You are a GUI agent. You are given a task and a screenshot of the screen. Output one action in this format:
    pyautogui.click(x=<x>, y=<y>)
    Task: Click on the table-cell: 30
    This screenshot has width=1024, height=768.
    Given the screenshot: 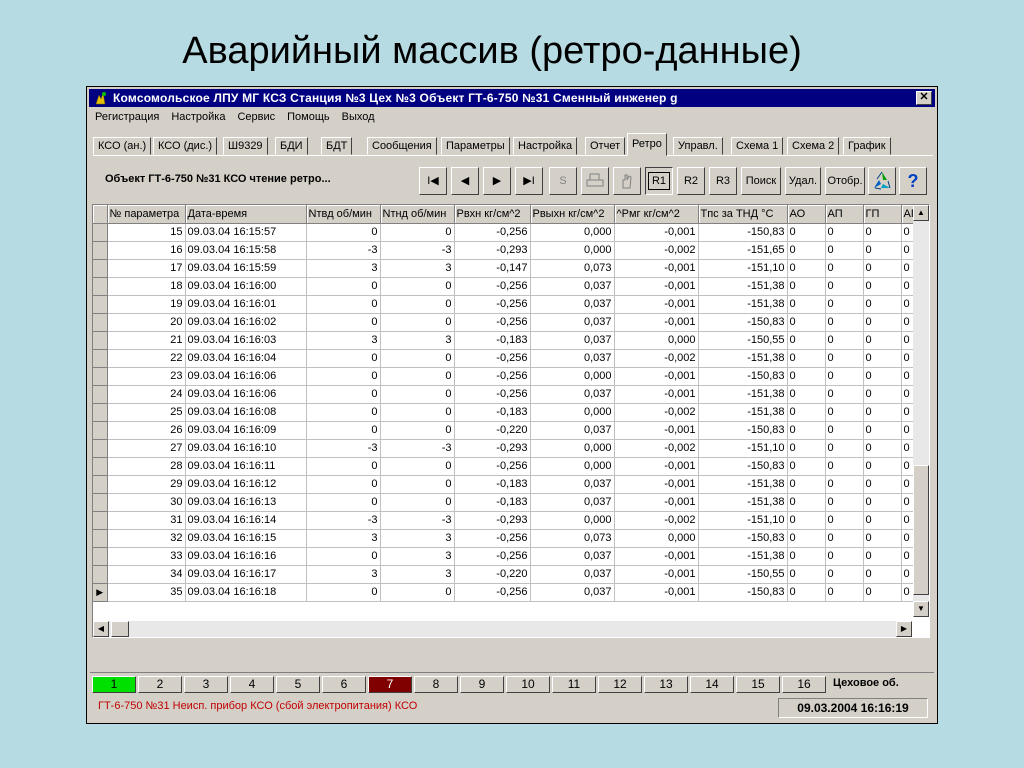 What is the action you would take?
    pyautogui.click(x=146, y=502)
    